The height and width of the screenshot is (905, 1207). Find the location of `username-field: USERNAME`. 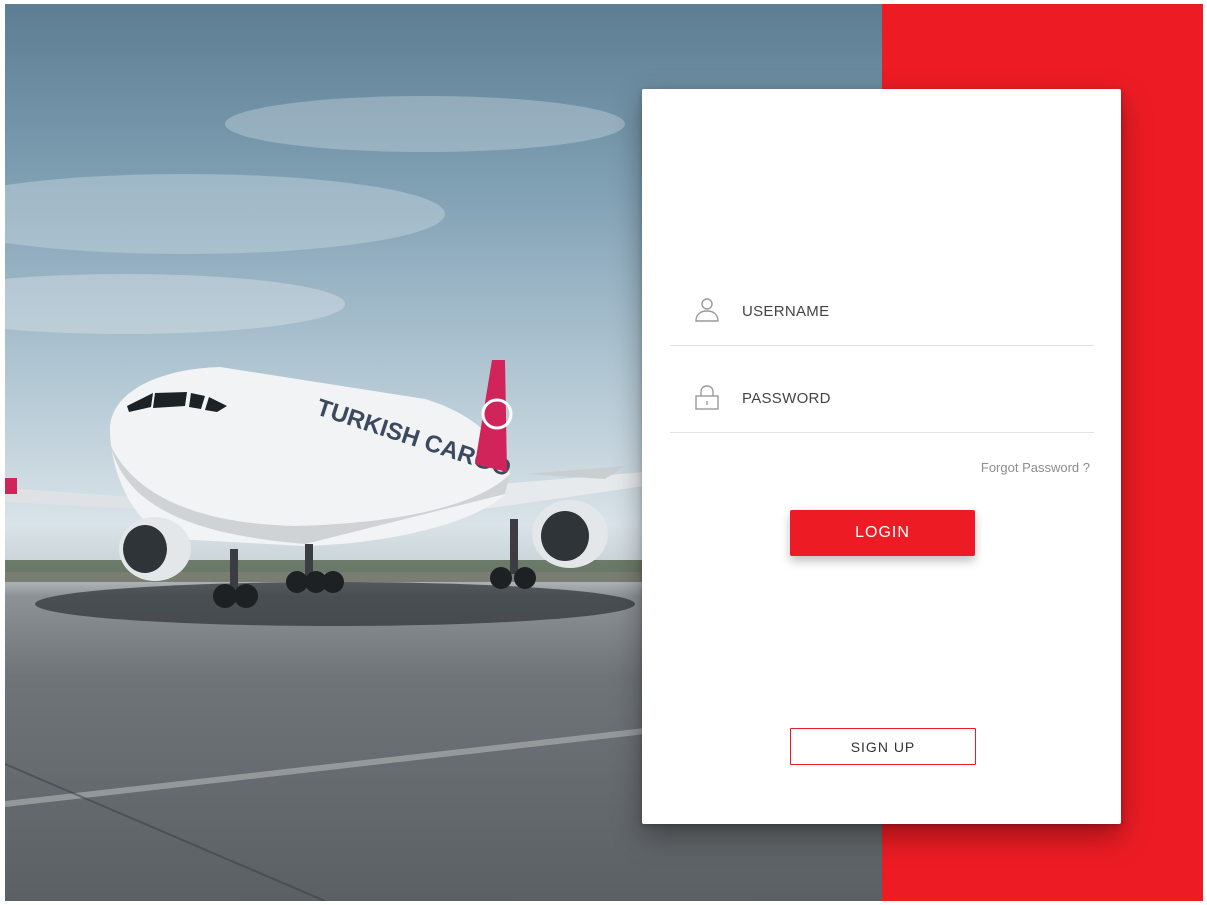

username-field: USERNAME is located at coordinates (882, 302).